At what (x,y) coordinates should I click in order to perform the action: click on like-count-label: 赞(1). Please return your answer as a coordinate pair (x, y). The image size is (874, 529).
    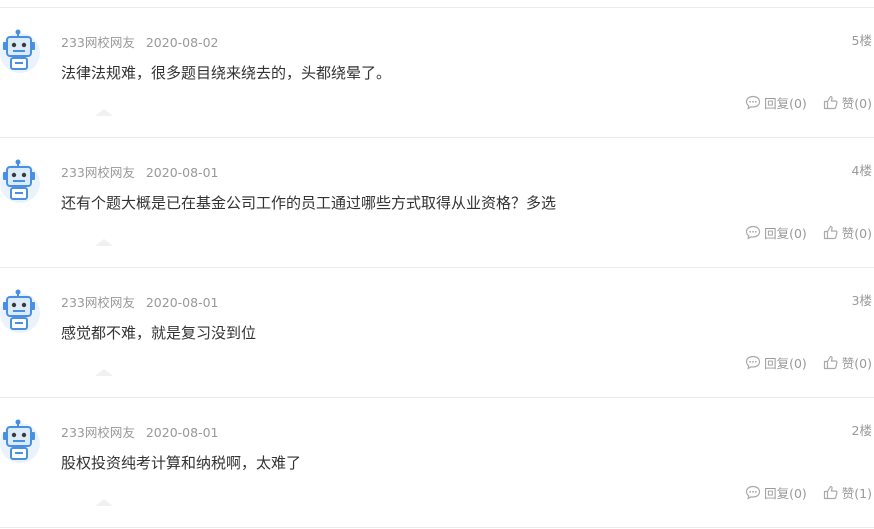
    Looking at the image, I should click on (856, 493).